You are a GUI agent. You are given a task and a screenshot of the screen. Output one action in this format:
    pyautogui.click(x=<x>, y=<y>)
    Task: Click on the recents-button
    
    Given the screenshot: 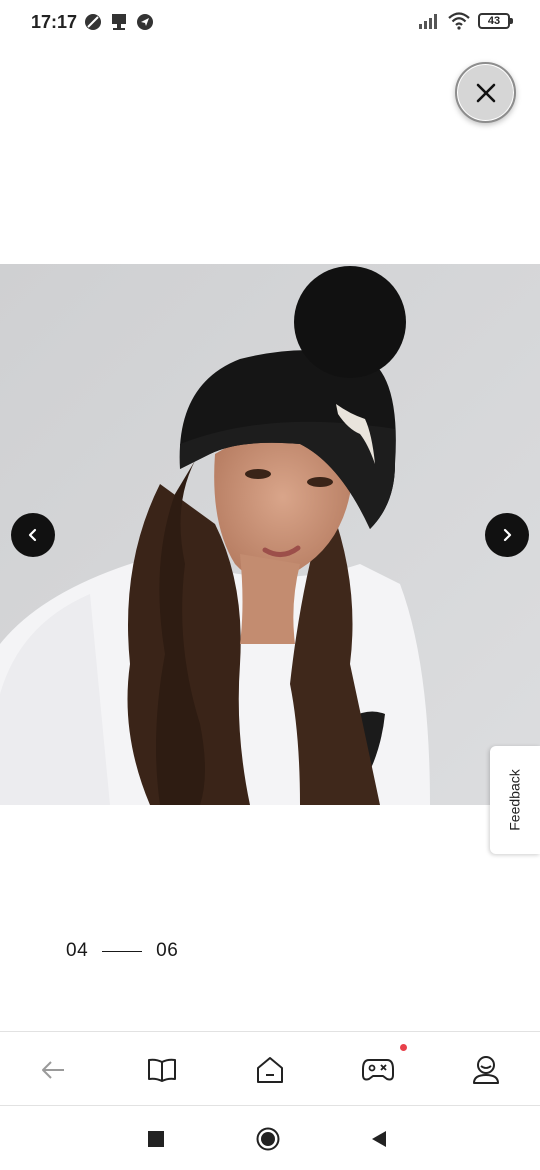 What is the action you would take?
    pyautogui.click(x=156, y=1139)
    